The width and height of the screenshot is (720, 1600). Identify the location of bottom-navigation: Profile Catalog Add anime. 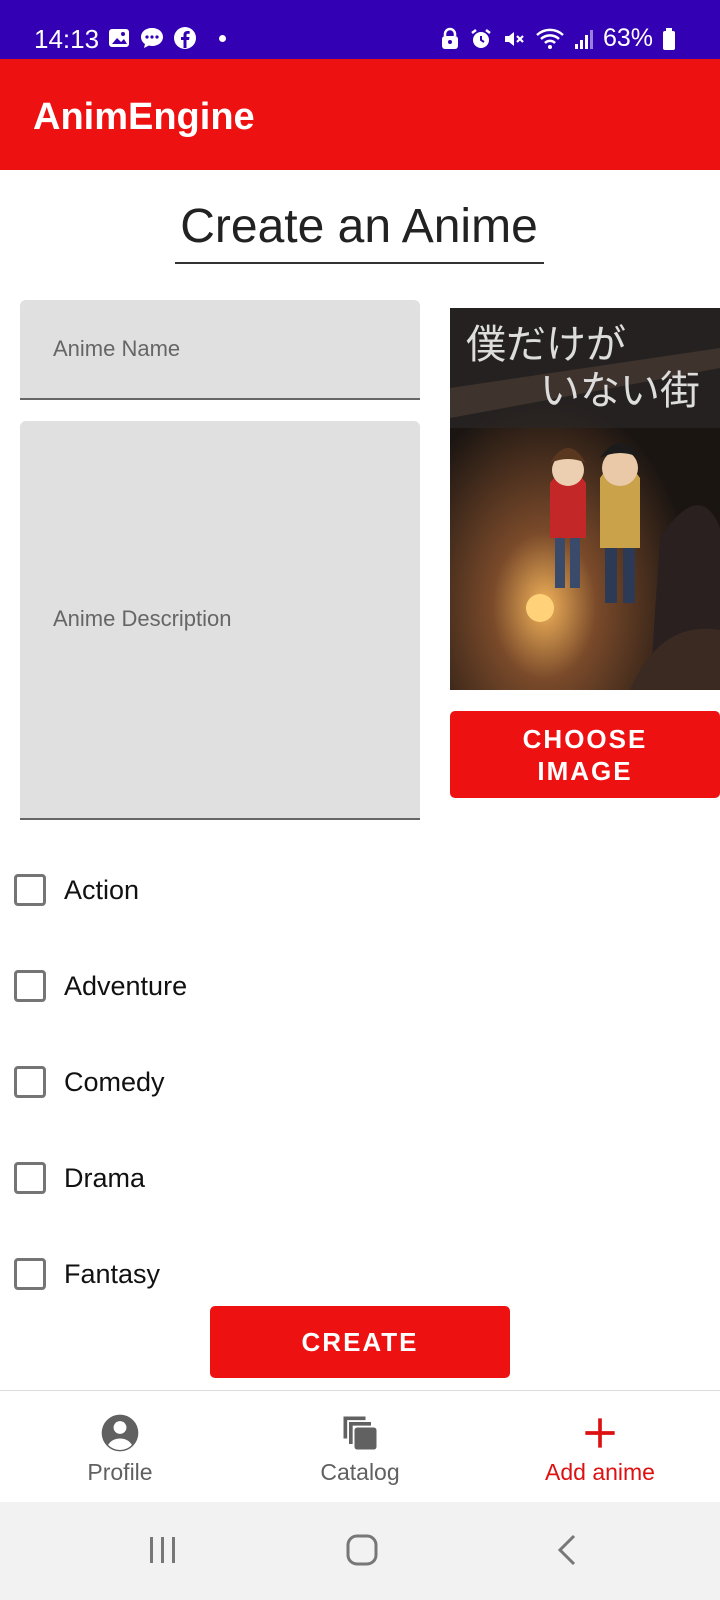
(360, 1446).